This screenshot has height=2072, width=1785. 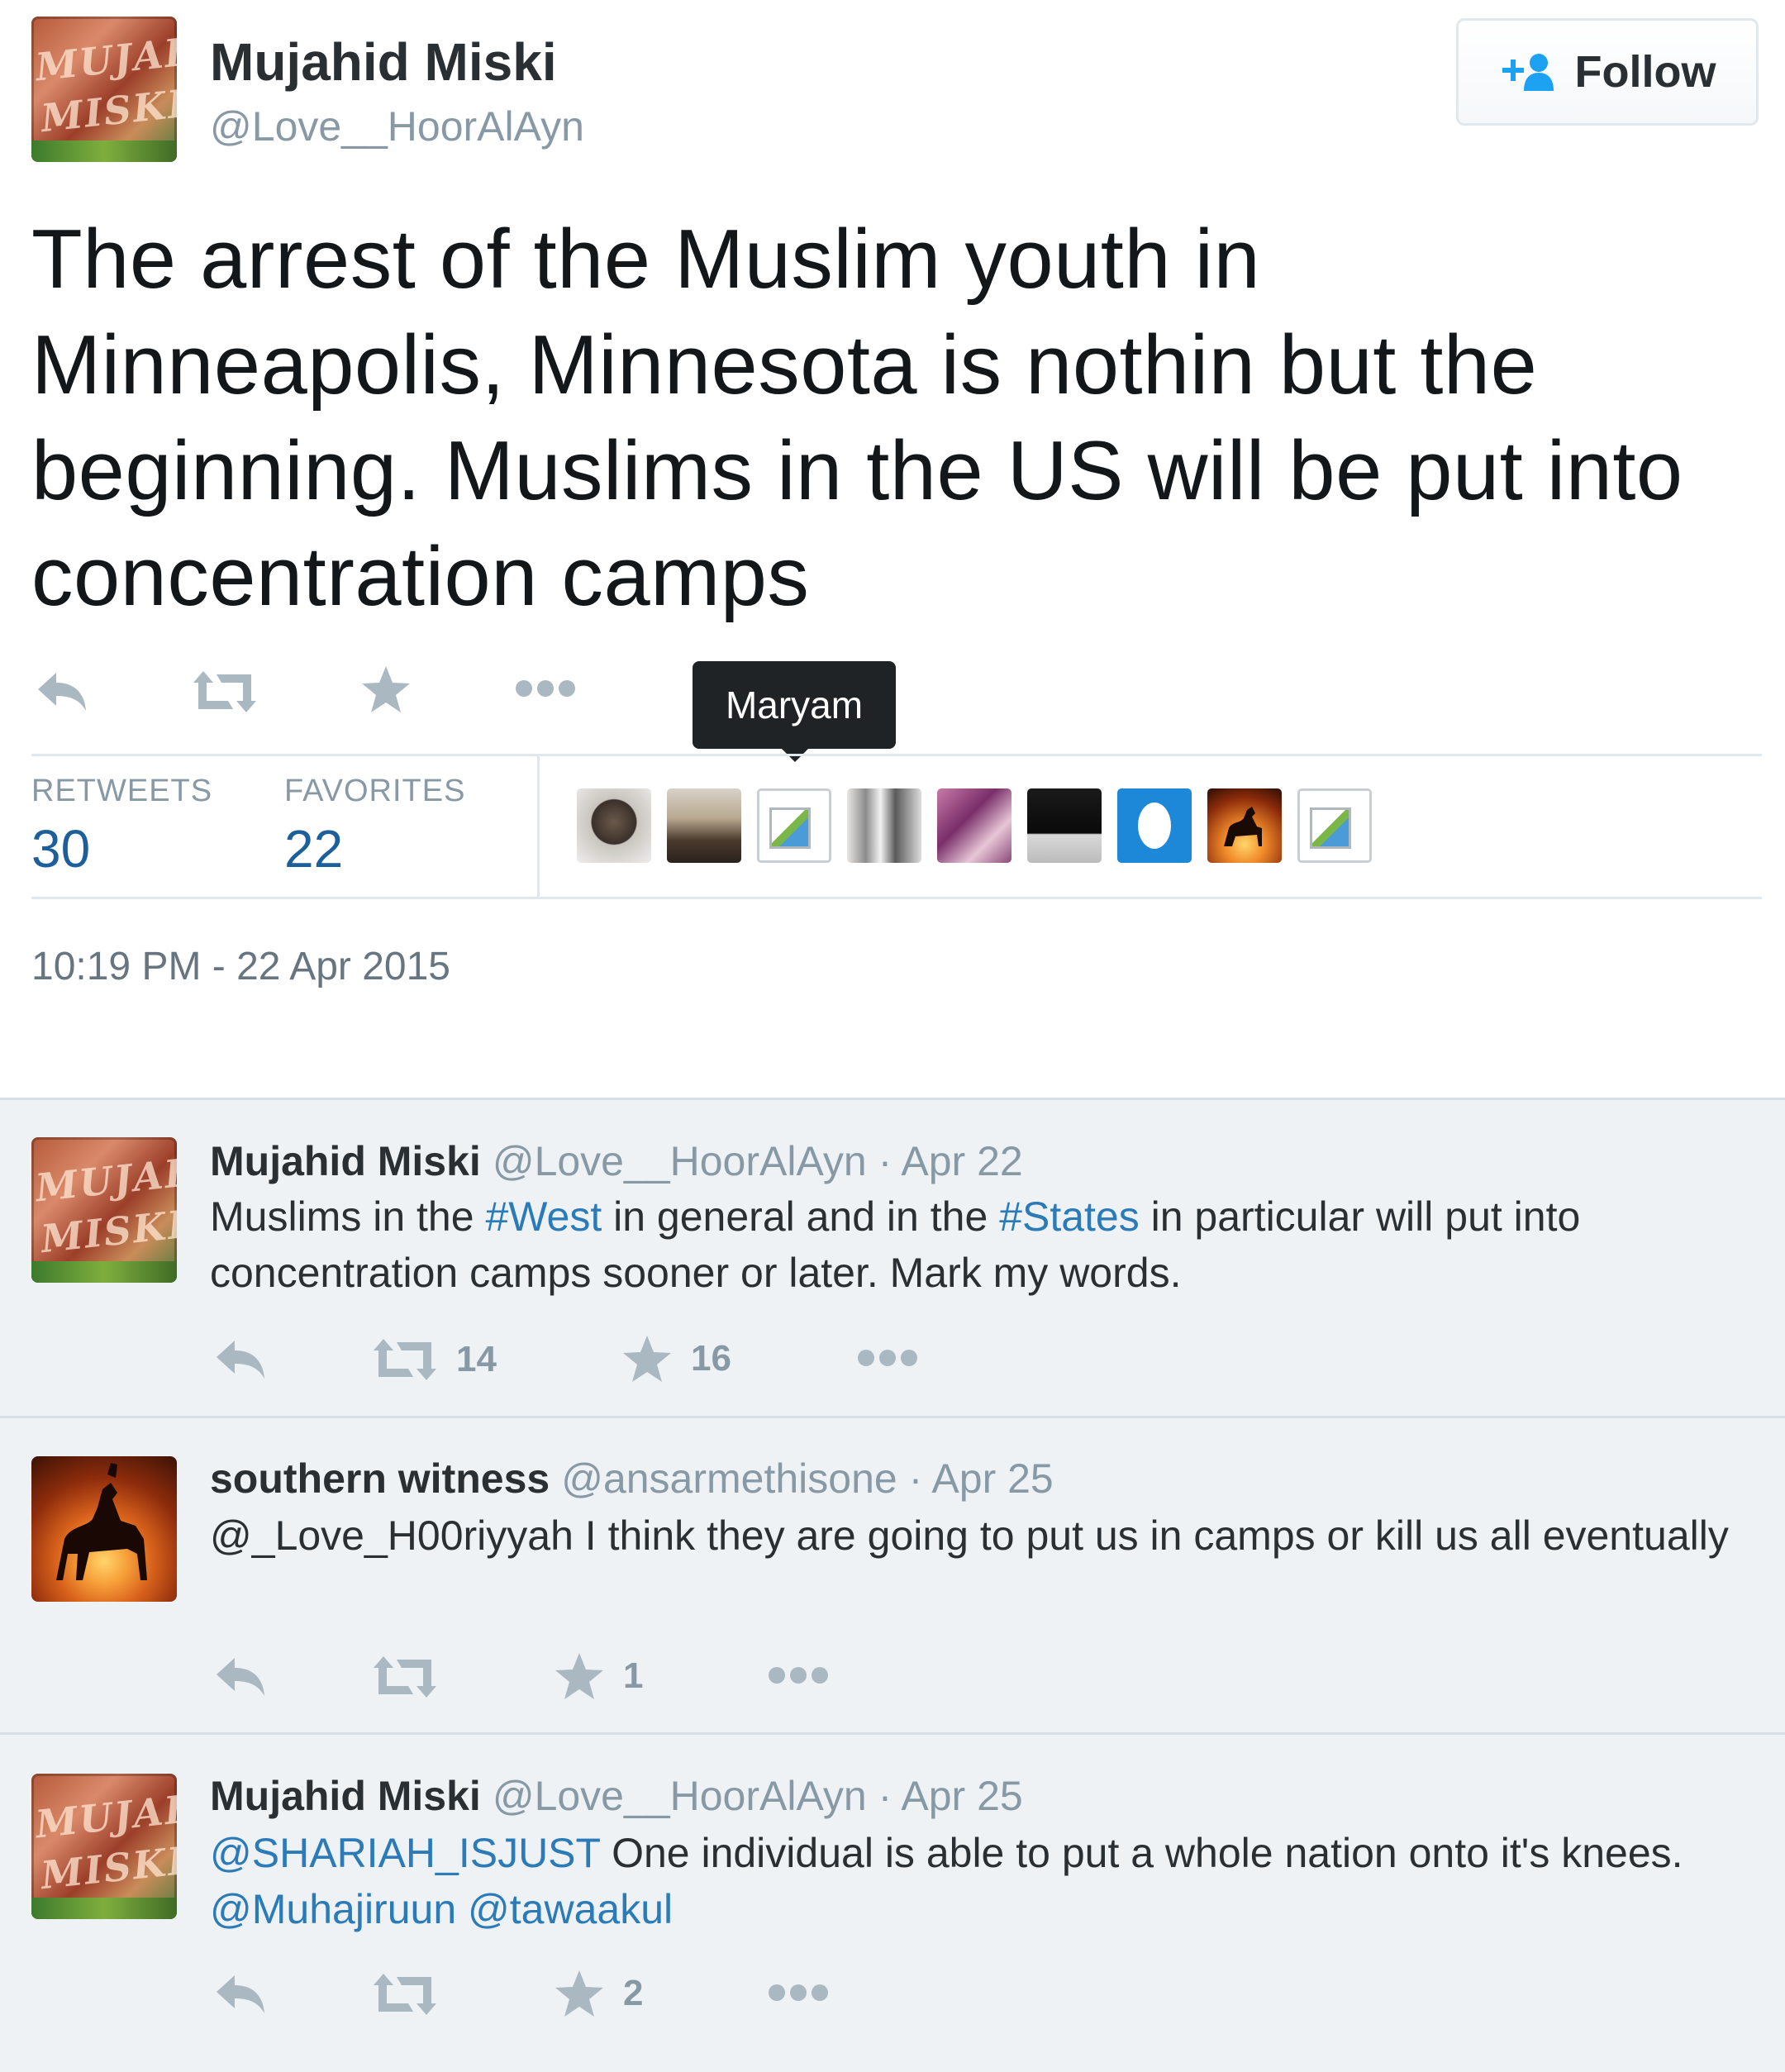 I want to click on reply-user-handle: @ansarmethisone, so click(x=729, y=1478).